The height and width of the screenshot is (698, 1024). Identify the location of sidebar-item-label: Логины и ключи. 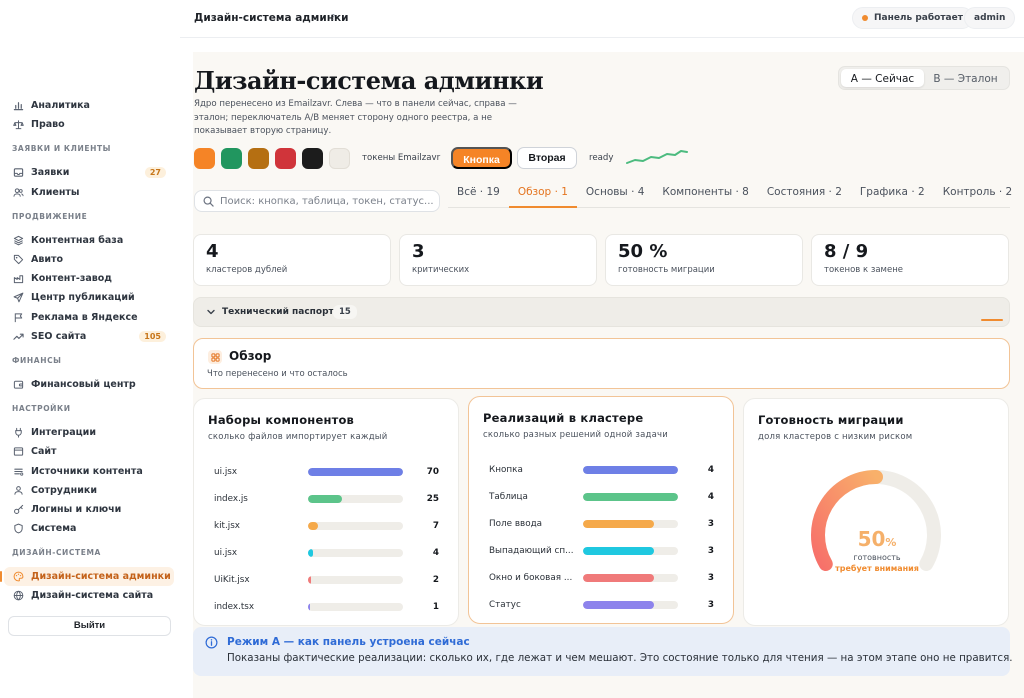
(76, 509).